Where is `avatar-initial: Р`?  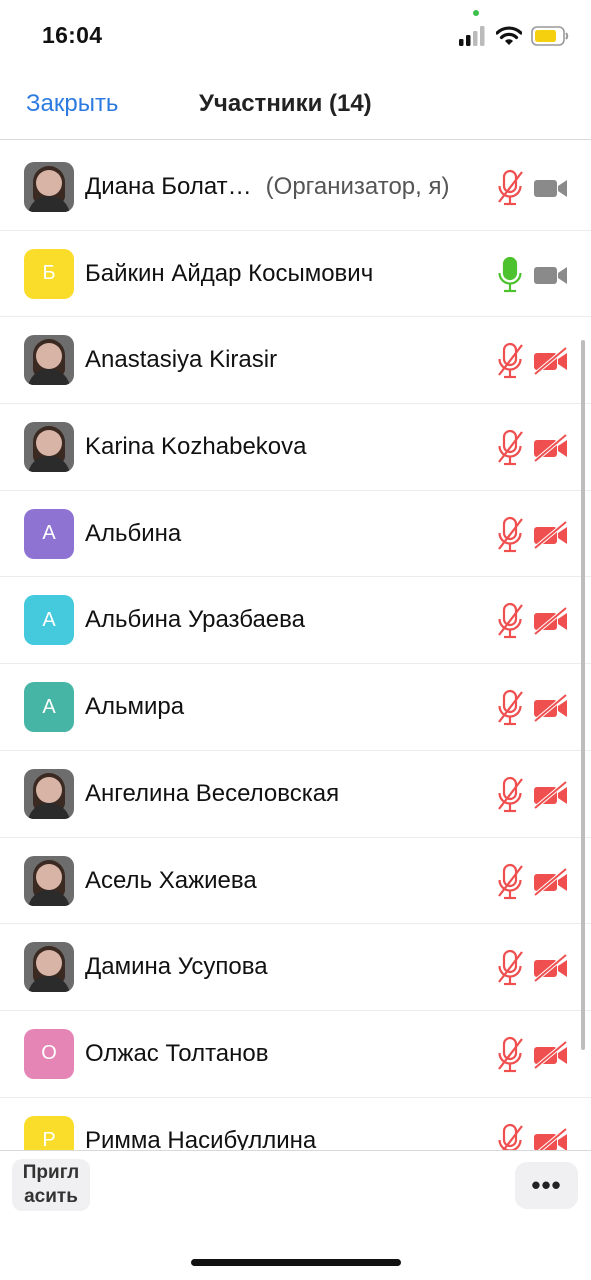
avatar-initial: Р is located at coordinates (49, 1139).